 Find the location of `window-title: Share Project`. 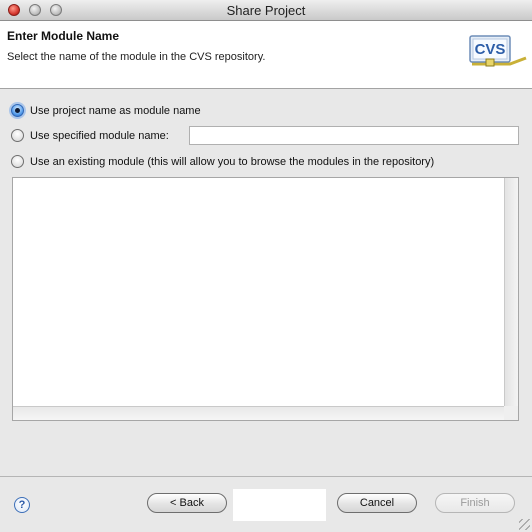

window-title: Share Project is located at coordinates (266, 10).